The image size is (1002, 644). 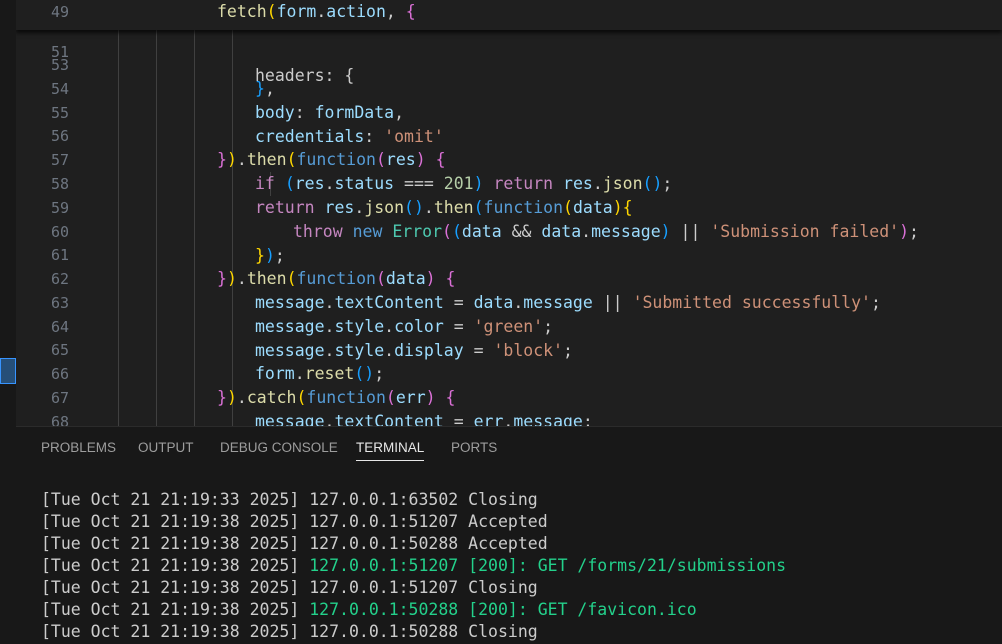 What do you see at coordinates (423, 631) in the screenshot?
I see `log-message: 127.0.0.1:50288 Closing` at bounding box center [423, 631].